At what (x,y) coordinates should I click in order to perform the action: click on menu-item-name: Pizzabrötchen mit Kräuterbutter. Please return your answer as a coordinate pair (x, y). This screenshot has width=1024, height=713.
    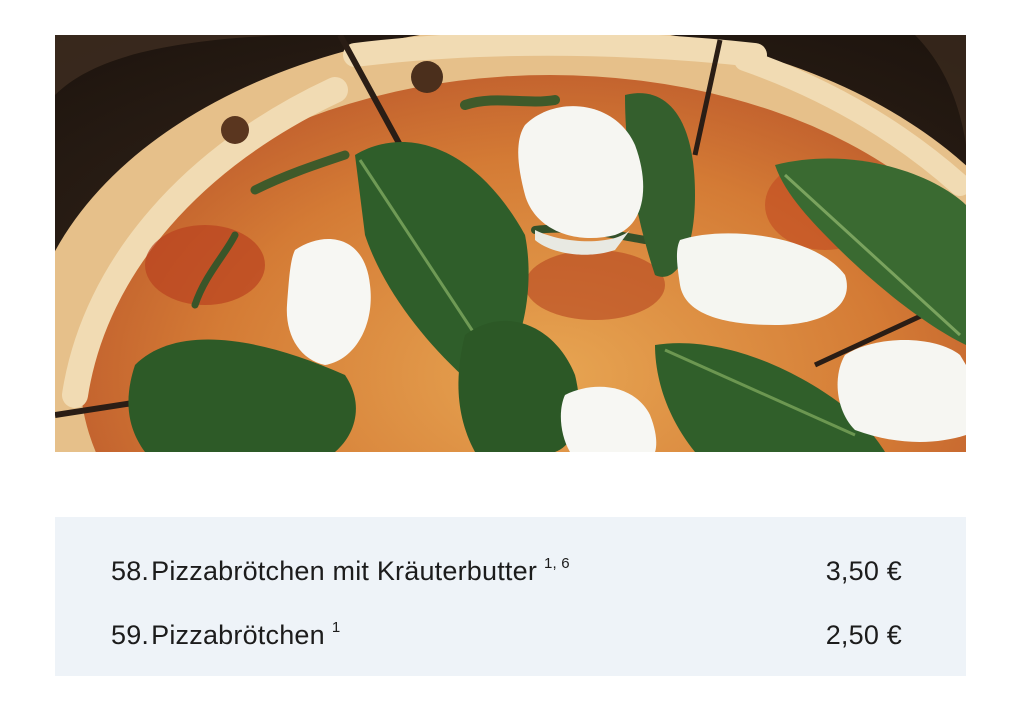
    Looking at the image, I should click on (344, 570).